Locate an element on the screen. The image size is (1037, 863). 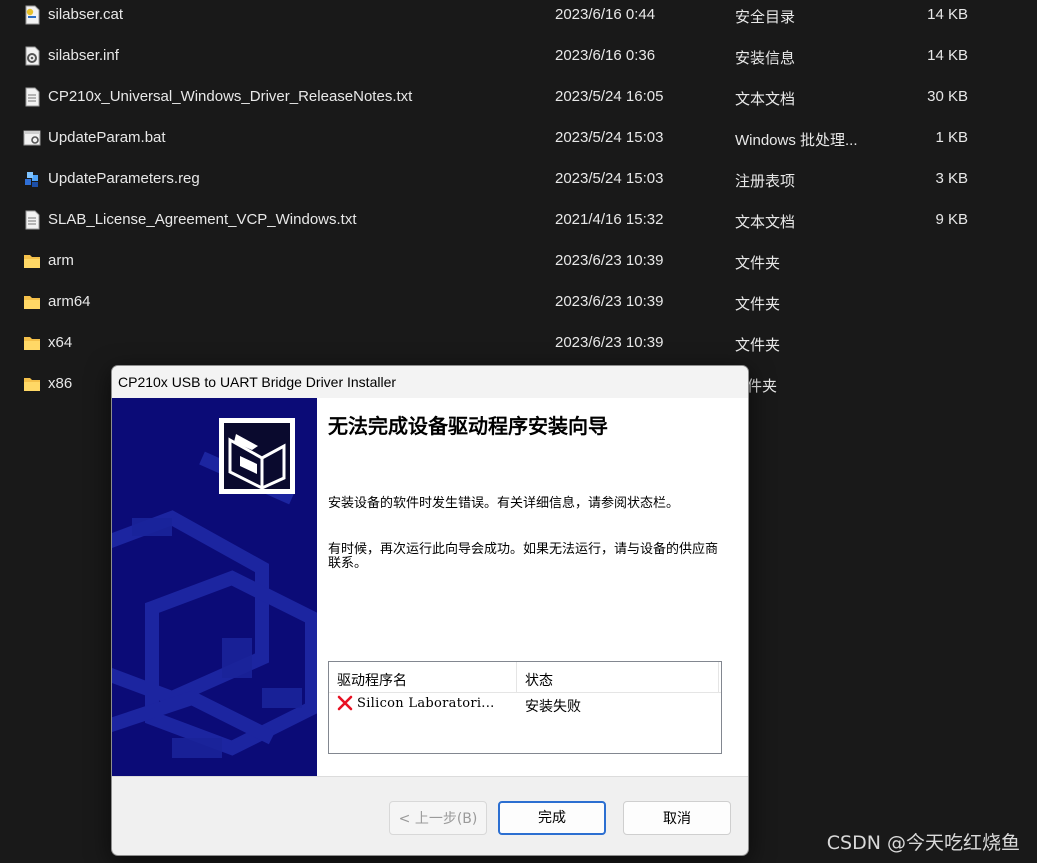
file-date: 2023/6/16 0:36 is located at coordinates (605, 55).